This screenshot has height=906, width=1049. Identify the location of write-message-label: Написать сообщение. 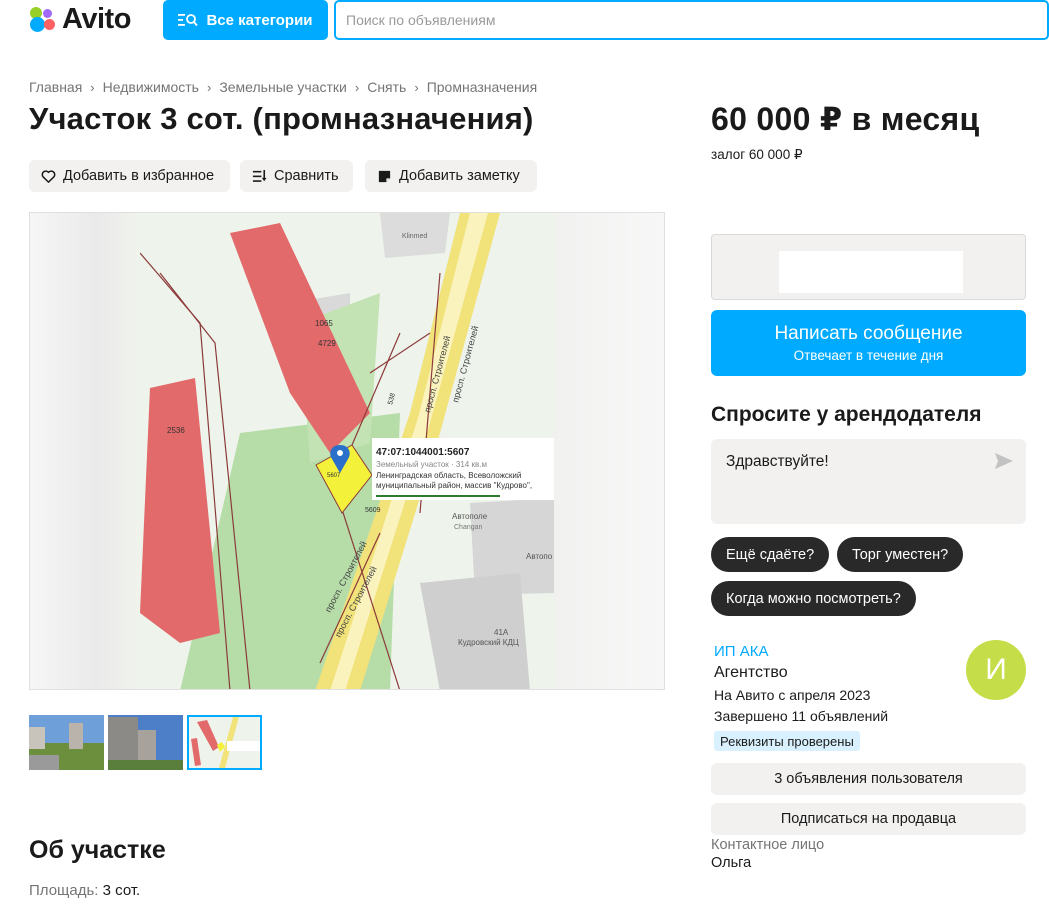
(868, 333).